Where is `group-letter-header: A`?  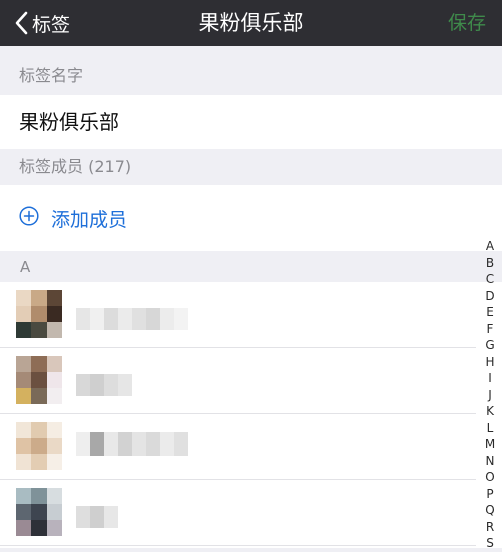
group-letter-header: A is located at coordinates (25, 267).